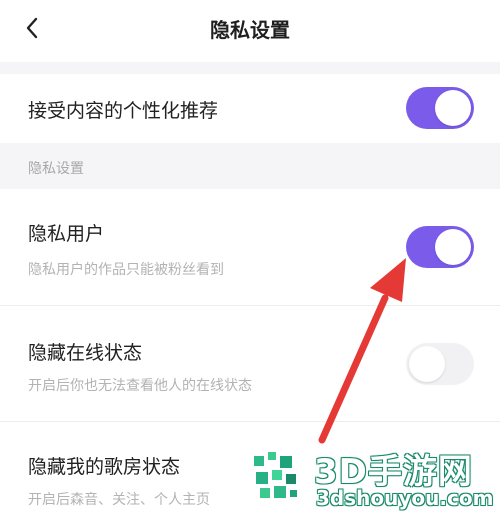 Image resolution: width=500 pixels, height=512 pixels. I want to click on top-spacer, so click(250, 68).